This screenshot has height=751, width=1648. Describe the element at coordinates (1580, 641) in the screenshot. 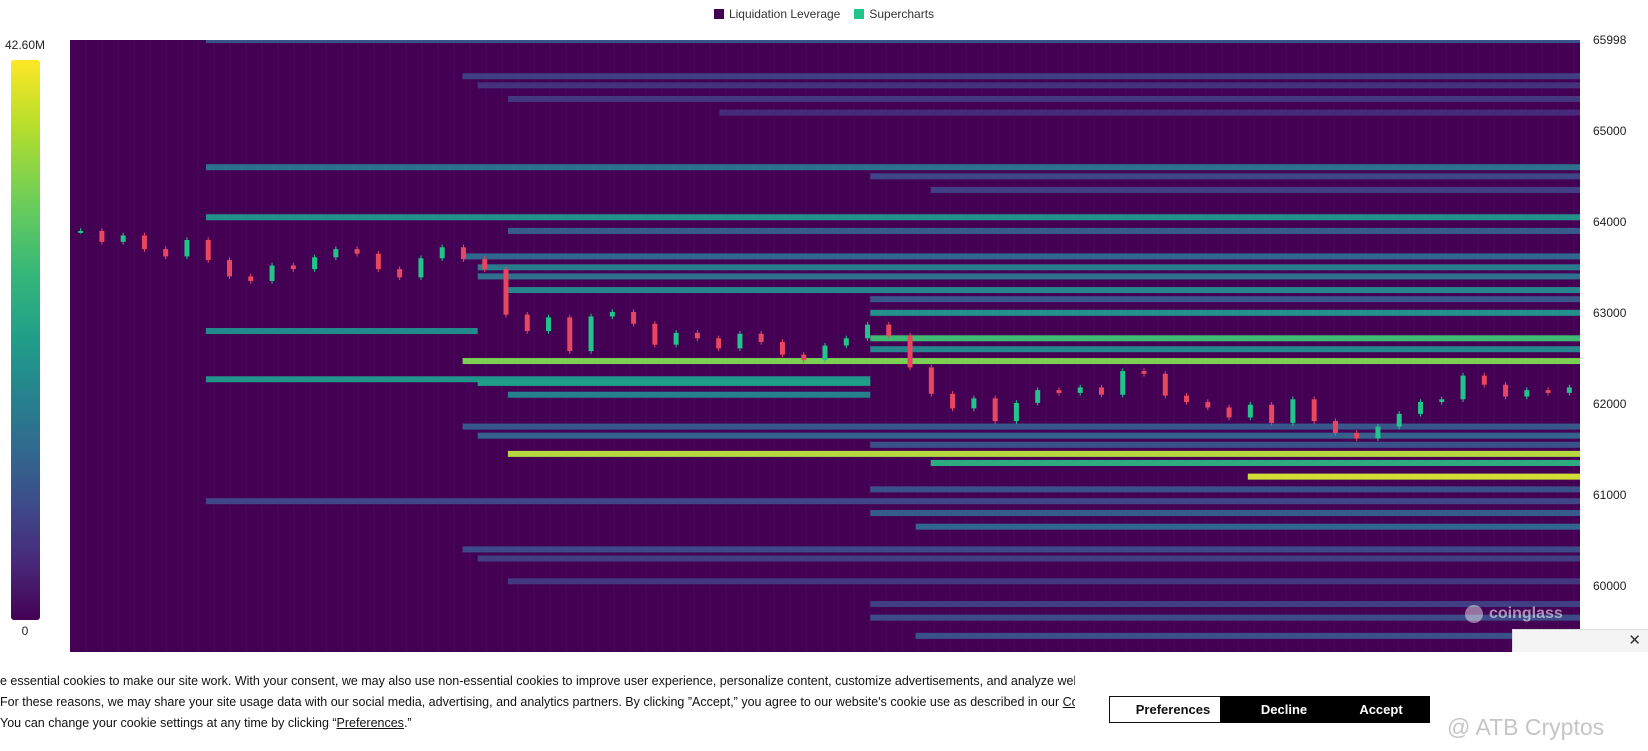

I see `cookie-close-tab: ✕` at that location.